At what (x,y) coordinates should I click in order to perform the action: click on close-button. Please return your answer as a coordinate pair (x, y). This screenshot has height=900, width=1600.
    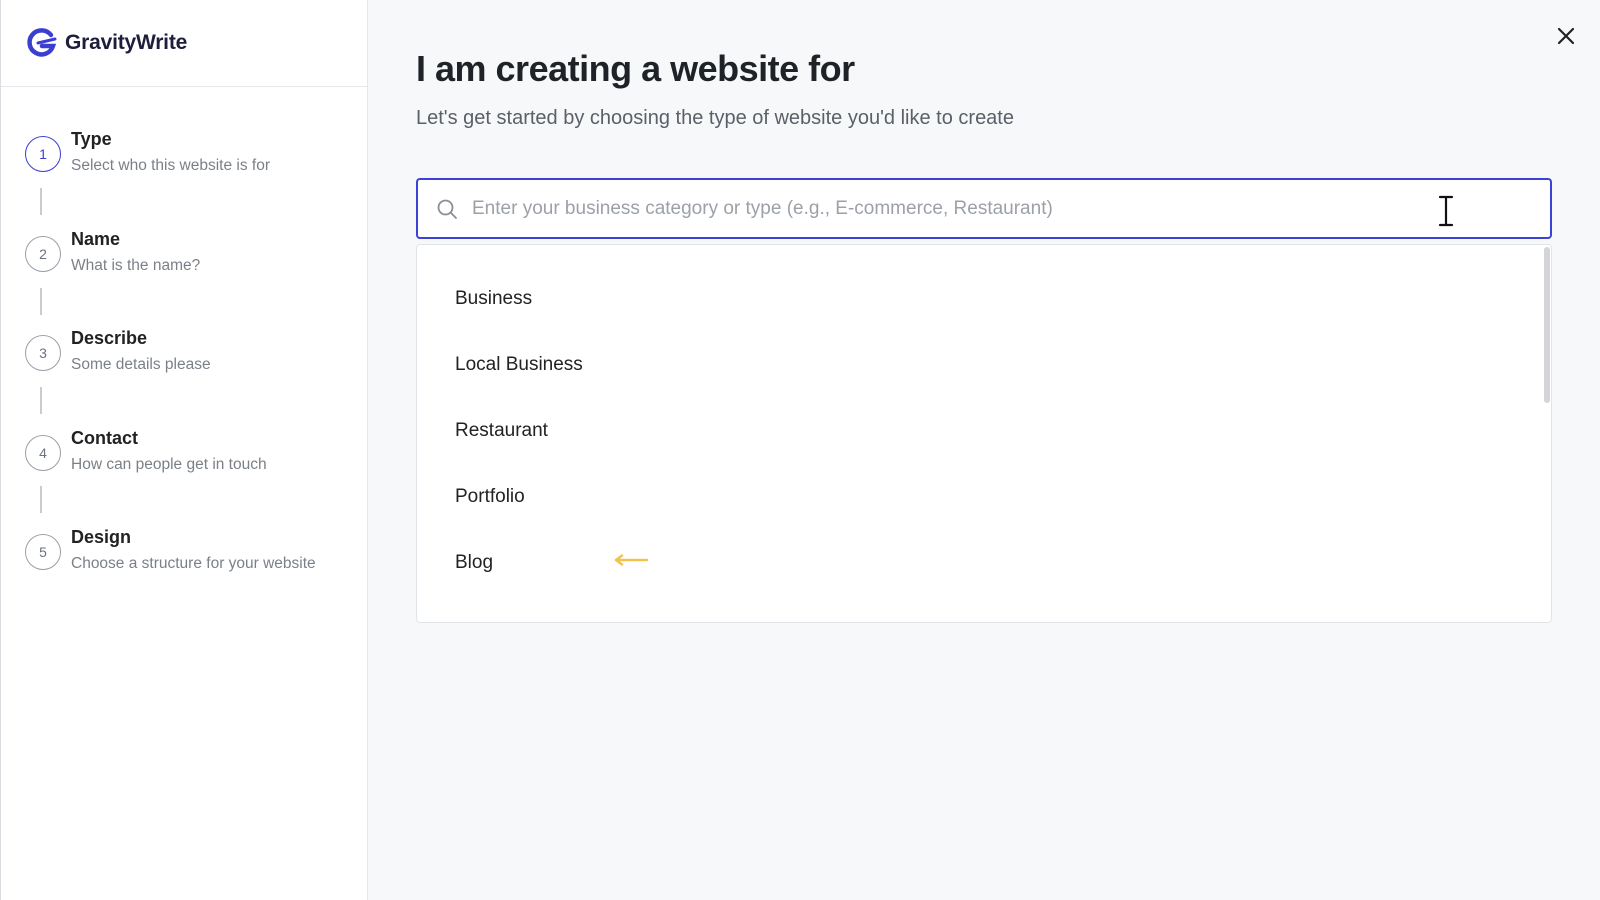
    Looking at the image, I should click on (1566, 36).